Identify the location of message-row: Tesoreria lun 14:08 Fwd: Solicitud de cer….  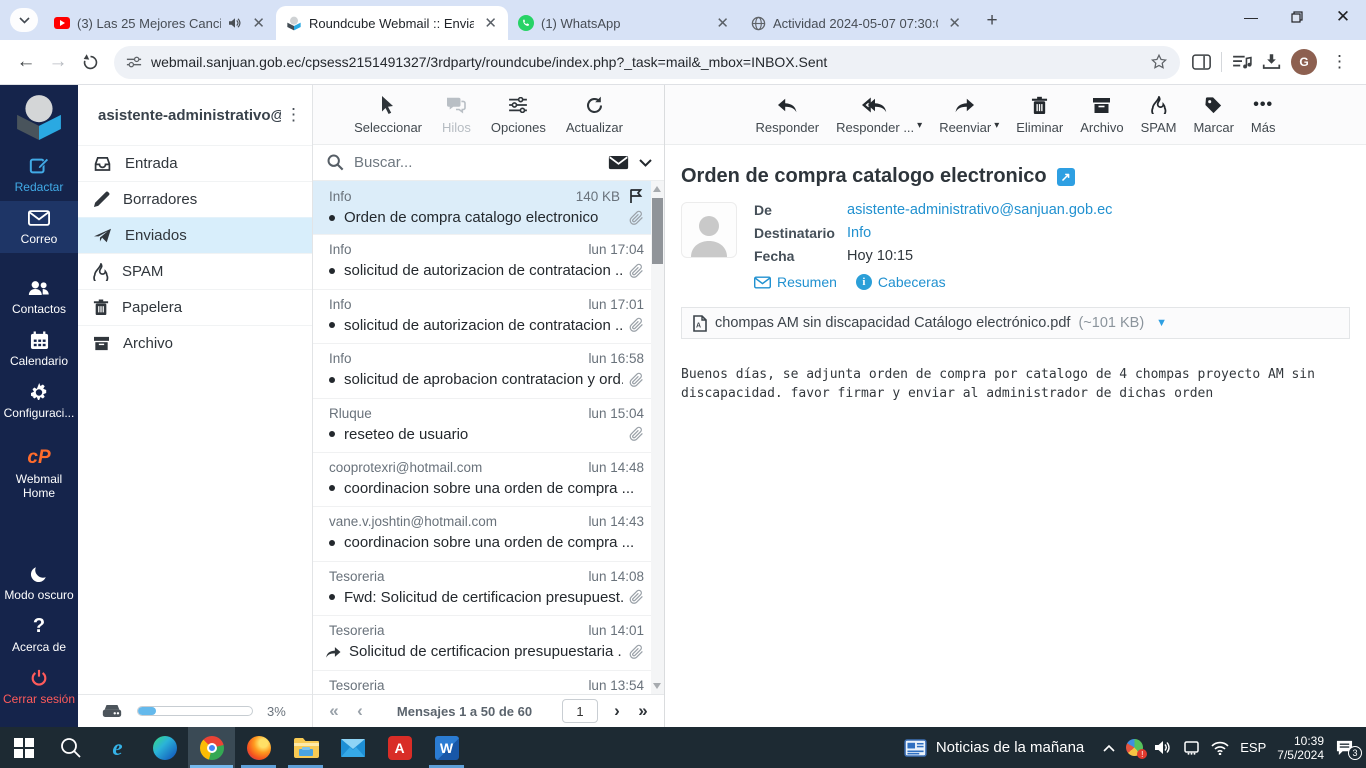
(488, 589).